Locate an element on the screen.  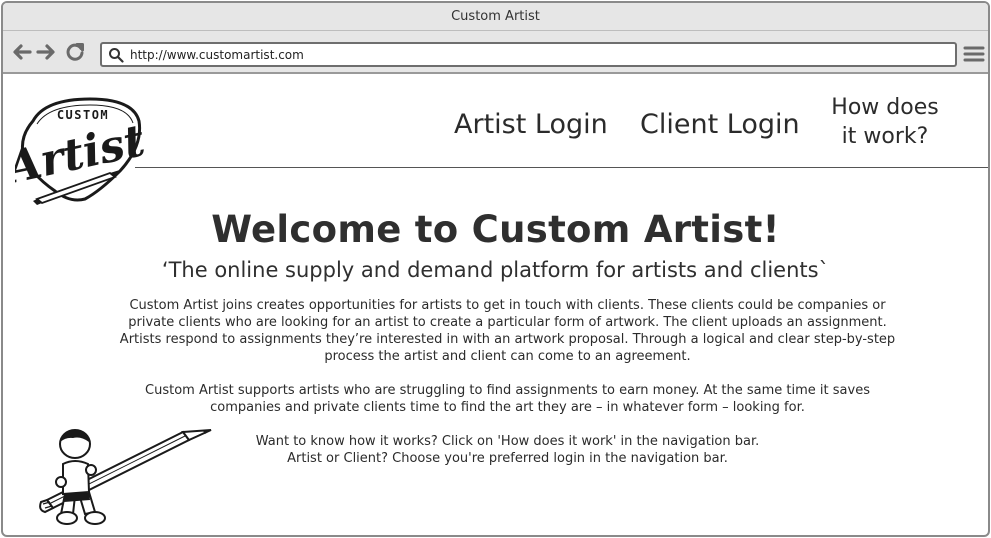
nav-divider is located at coordinates (561, 167).